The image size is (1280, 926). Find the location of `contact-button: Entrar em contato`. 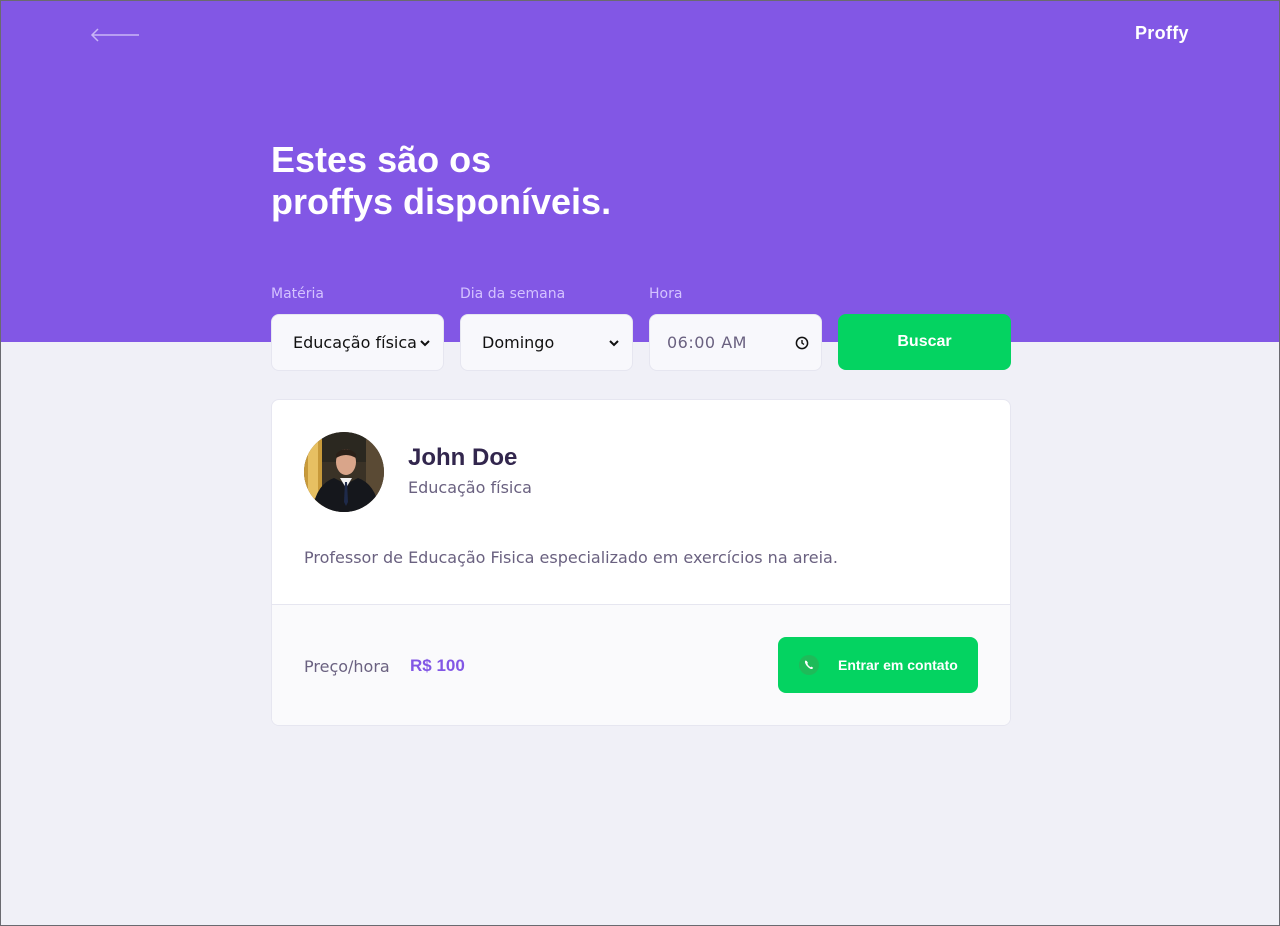

contact-button: Entrar em contato is located at coordinates (878, 665).